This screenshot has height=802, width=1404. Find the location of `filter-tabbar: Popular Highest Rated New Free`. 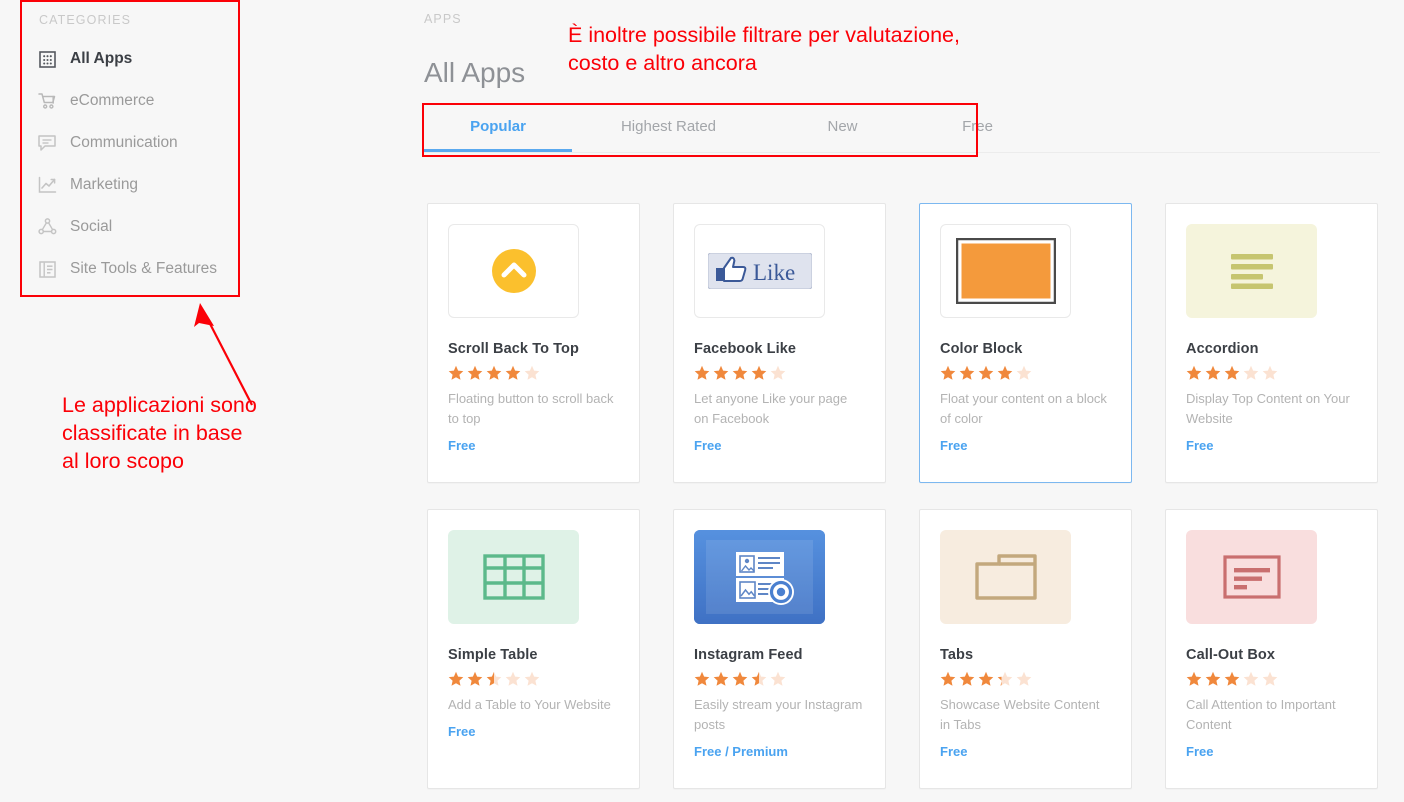

filter-tabbar: Popular Highest Rated New Free is located at coordinates (902, 130).